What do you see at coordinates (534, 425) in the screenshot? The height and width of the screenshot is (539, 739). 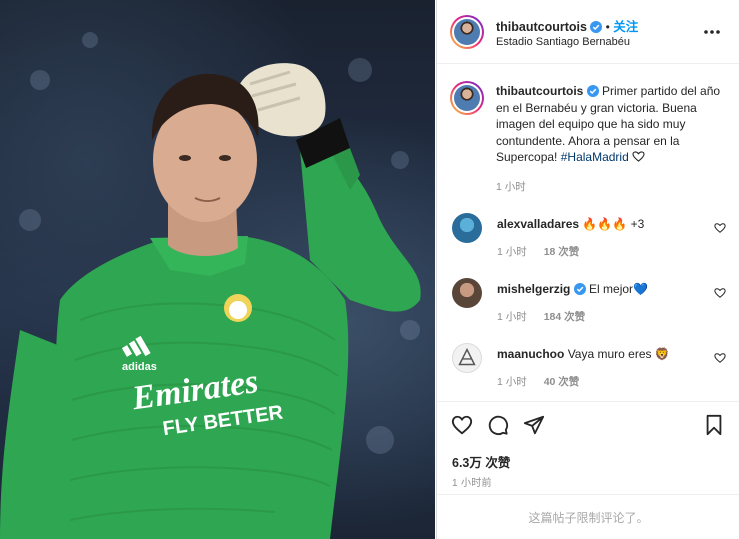 I see `share-icon` at bounding box center [534, 425].